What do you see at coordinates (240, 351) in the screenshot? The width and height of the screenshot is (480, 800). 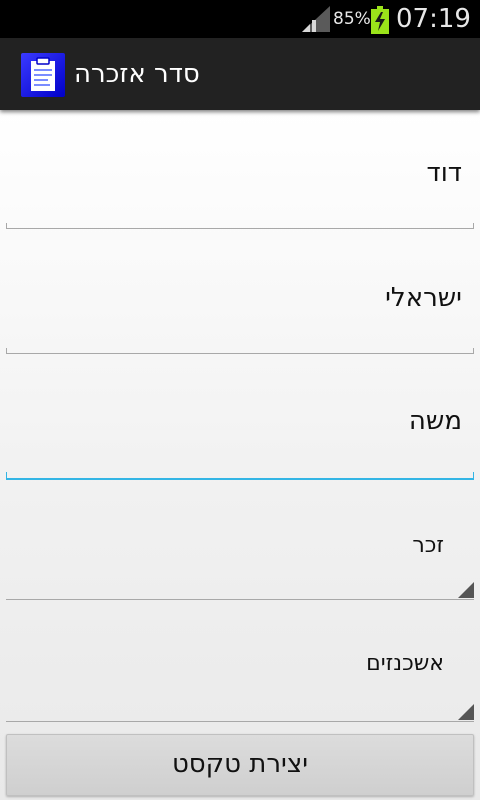 I see `last-name-underline` at bounding box center [240, 351].